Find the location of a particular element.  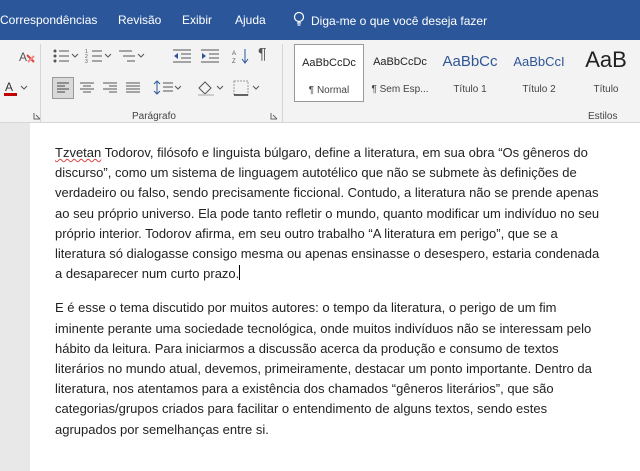

tab-correspondencias: Correspondências is located at coordinates (48, 20).